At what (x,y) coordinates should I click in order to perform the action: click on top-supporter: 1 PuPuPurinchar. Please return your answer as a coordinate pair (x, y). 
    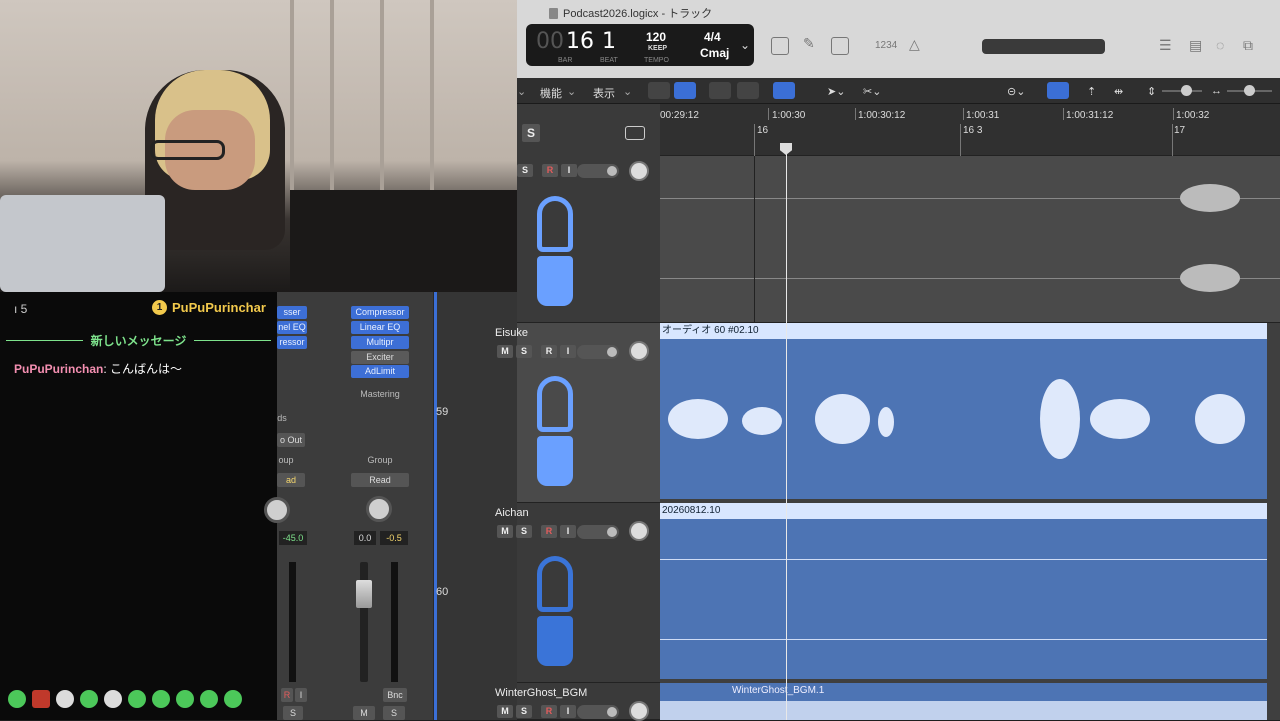
    Looking at the image, I should click on (209, 307).